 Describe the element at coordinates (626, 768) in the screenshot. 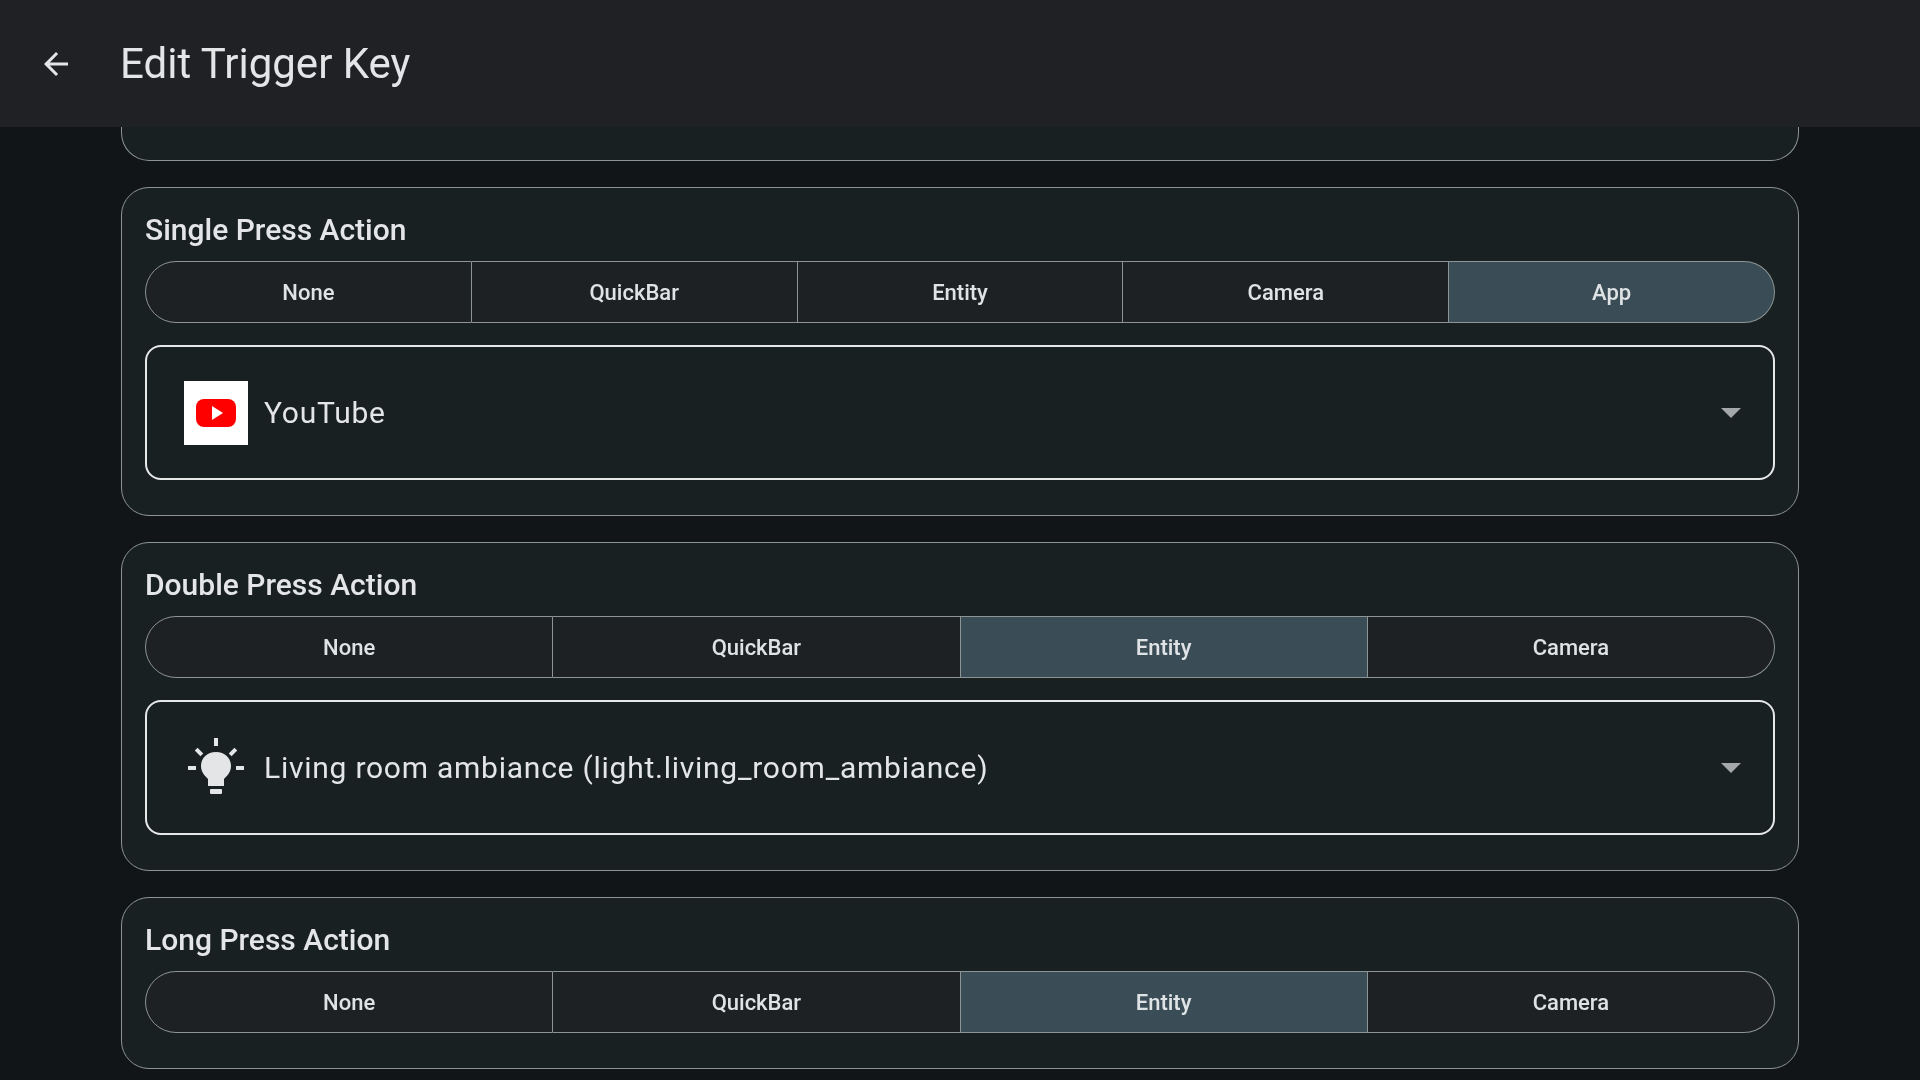

I see `dropdown-value: Living room ambiance (light.living_room_ambiance)` at that location.